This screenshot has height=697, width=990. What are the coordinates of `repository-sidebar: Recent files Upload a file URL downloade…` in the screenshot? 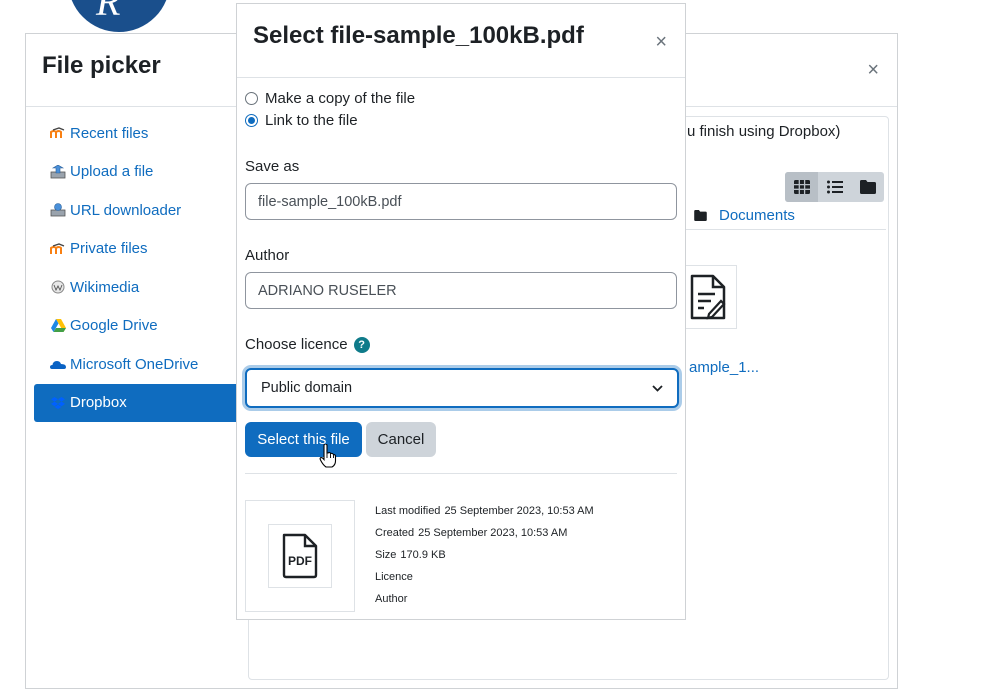 It's located at (136, 268).